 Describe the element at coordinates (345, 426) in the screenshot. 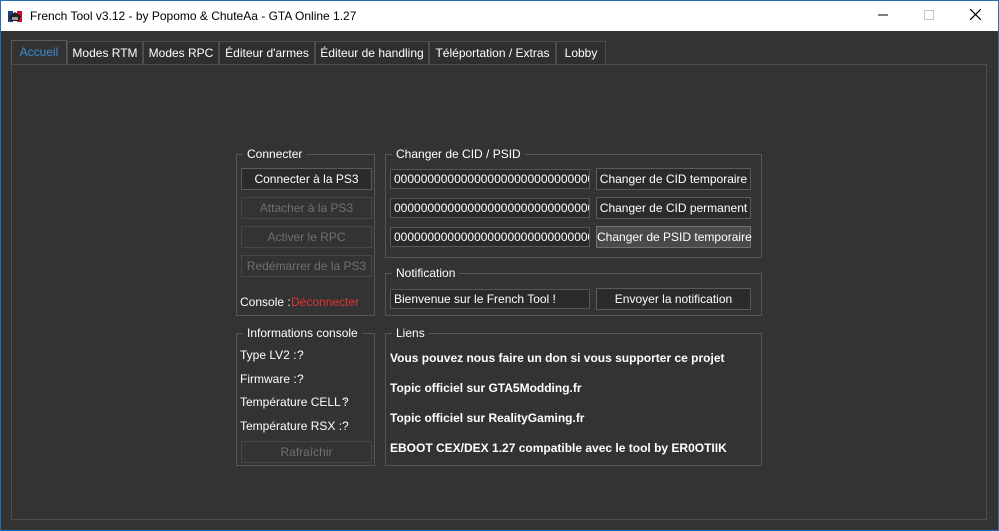

I see `rsx-temp-value: ?` at that location.